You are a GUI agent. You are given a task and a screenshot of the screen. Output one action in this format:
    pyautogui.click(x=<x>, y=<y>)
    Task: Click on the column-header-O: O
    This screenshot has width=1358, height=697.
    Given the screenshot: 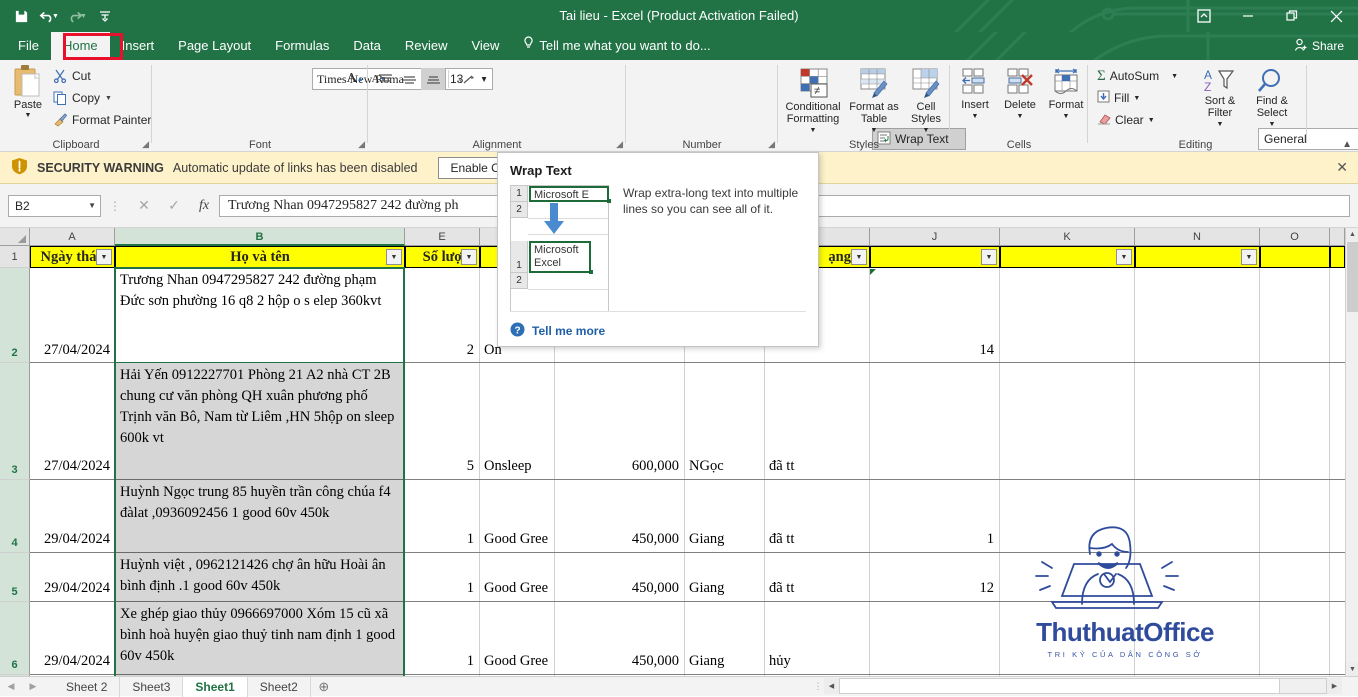 What is the action you would take?
    pyautogui.click(x=1295, y=237)
    